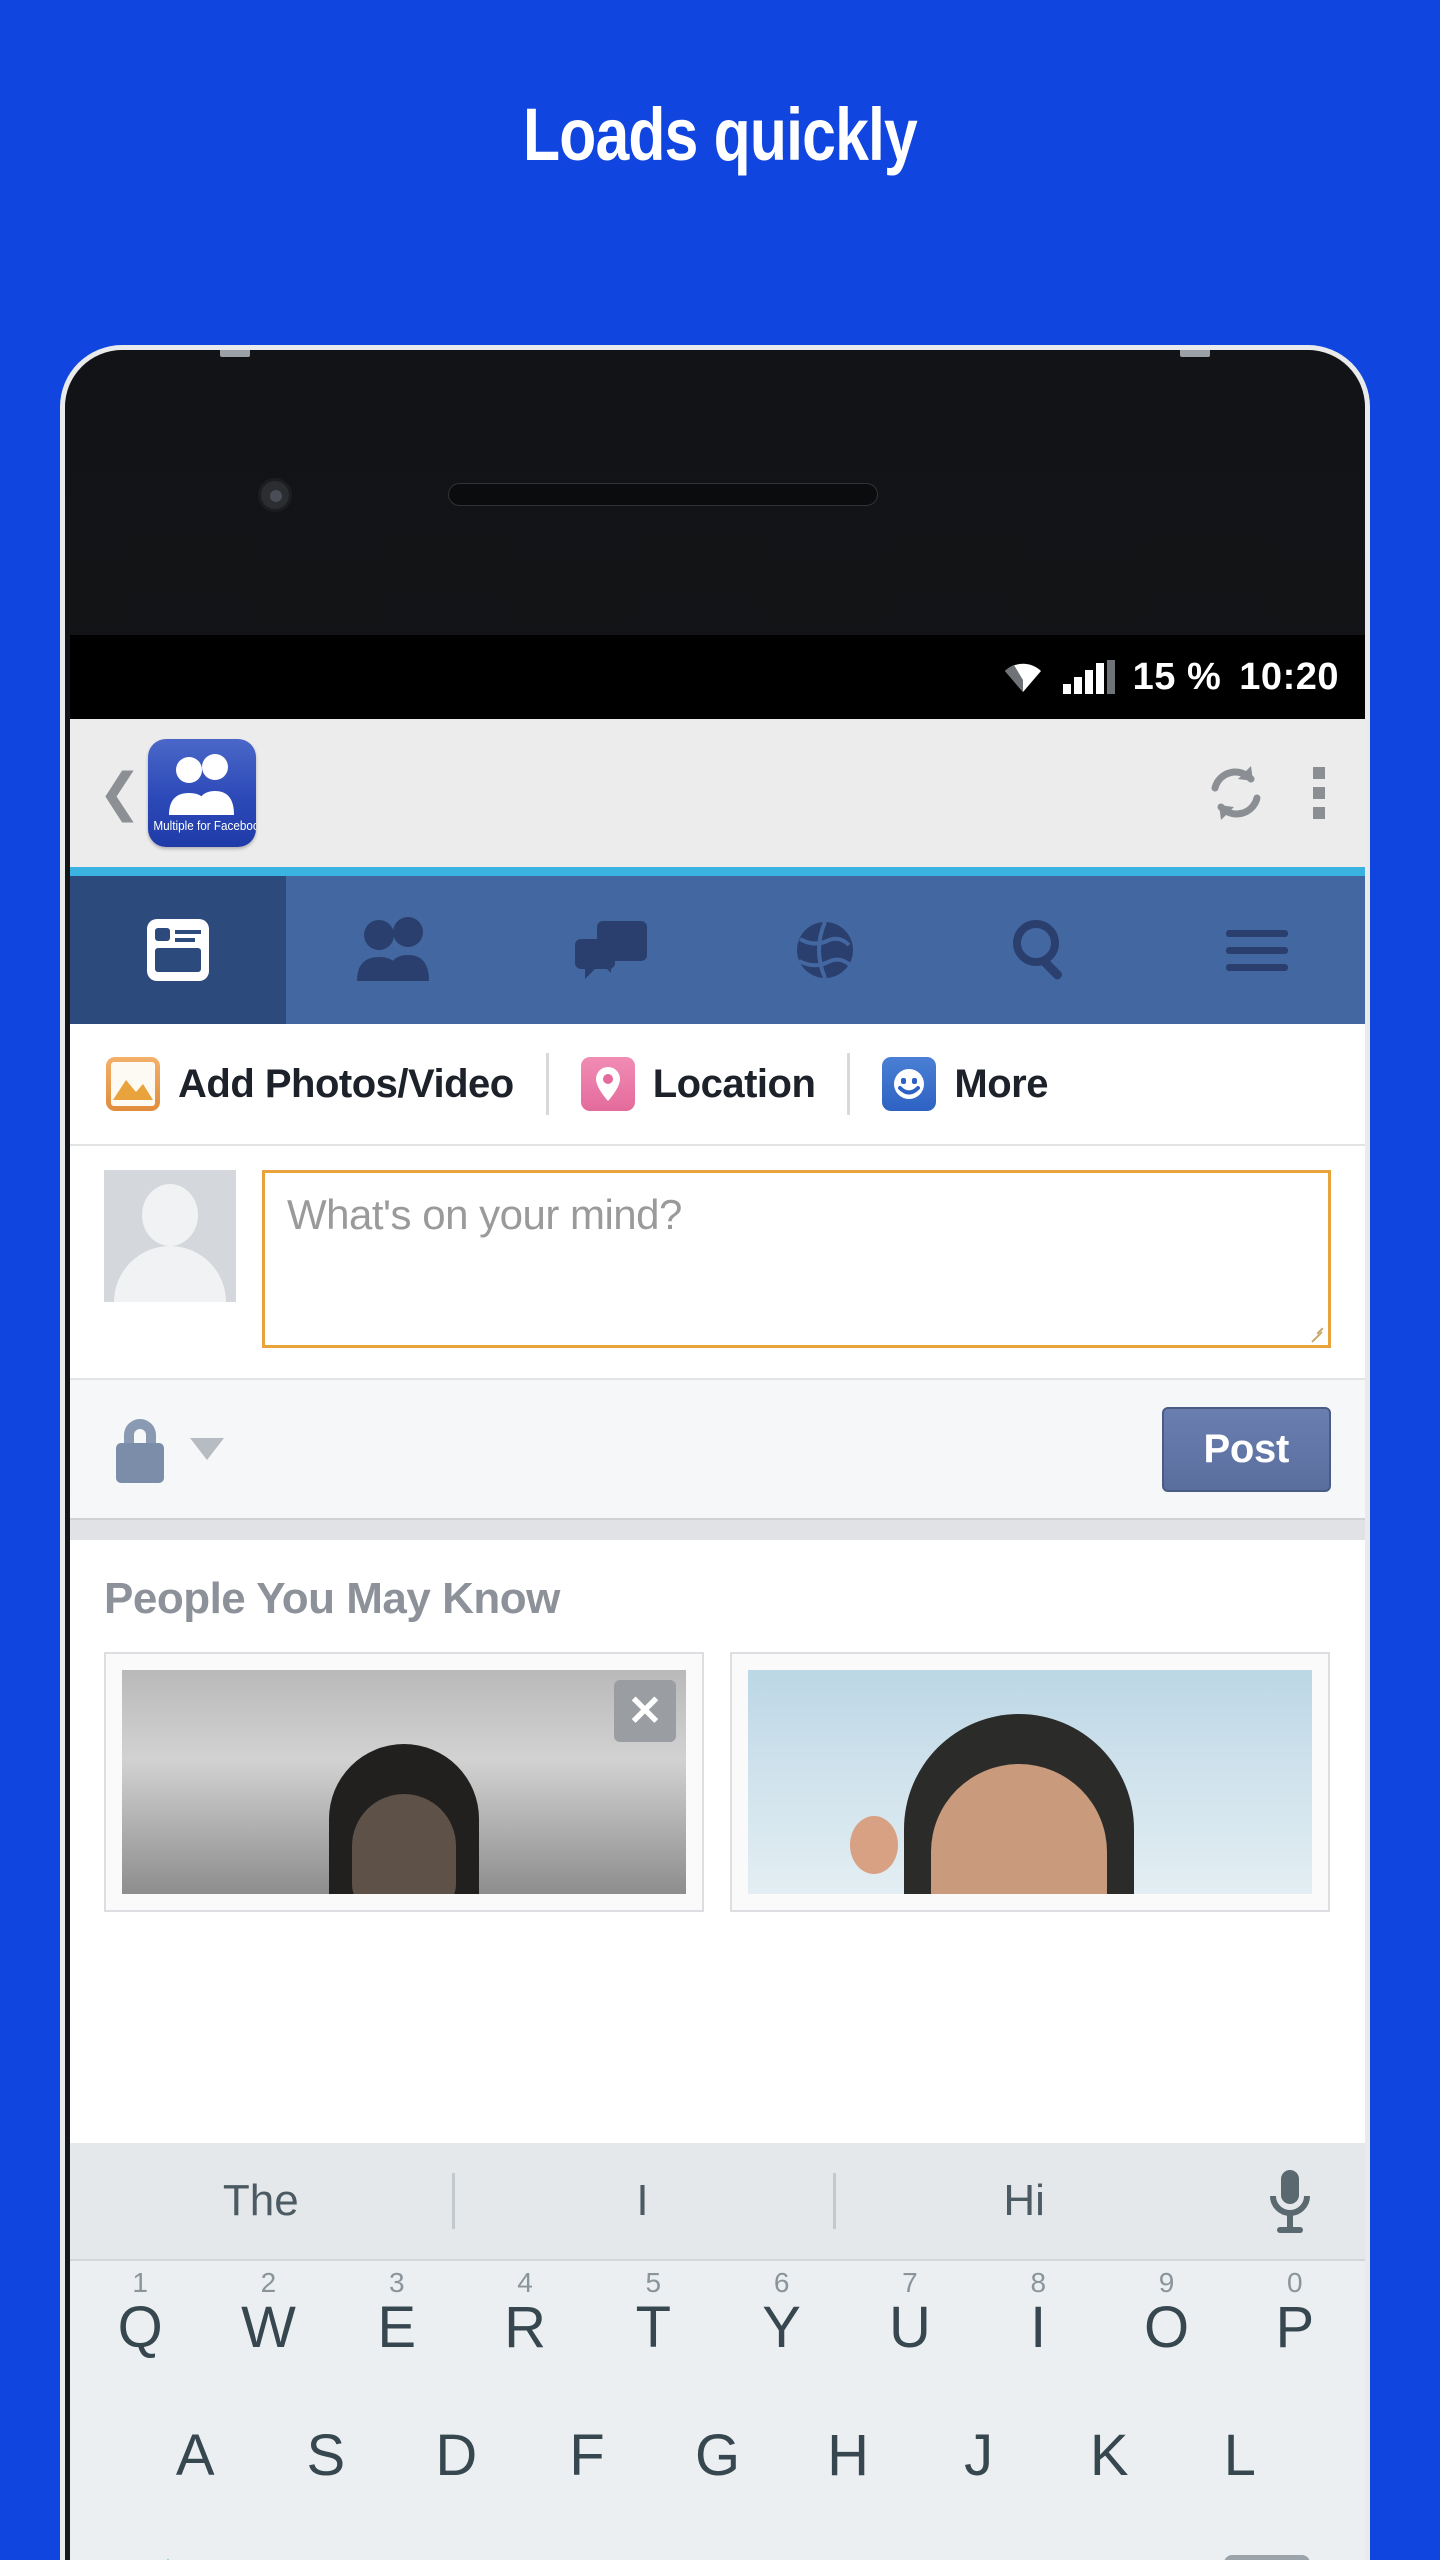  I want to click on refresh-icon, so click(1236, 793).